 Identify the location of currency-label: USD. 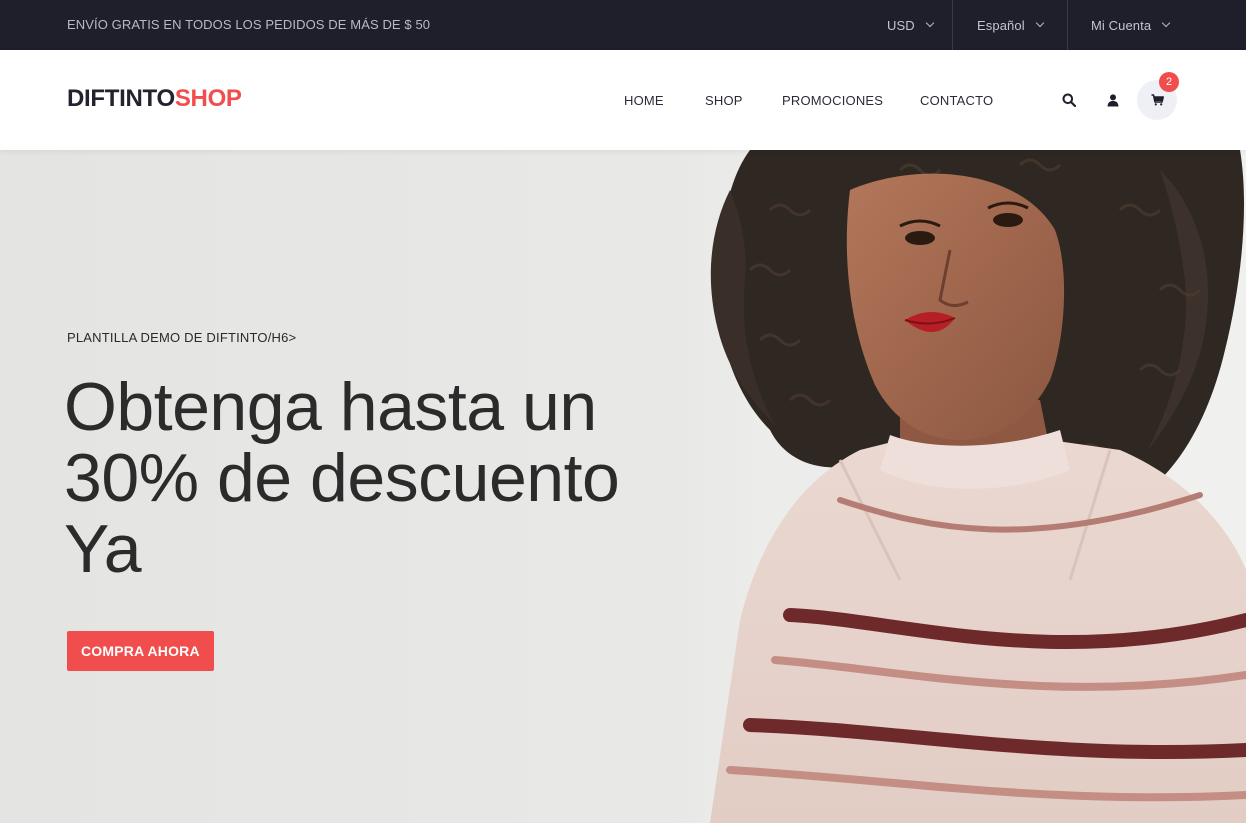
(901, 25).